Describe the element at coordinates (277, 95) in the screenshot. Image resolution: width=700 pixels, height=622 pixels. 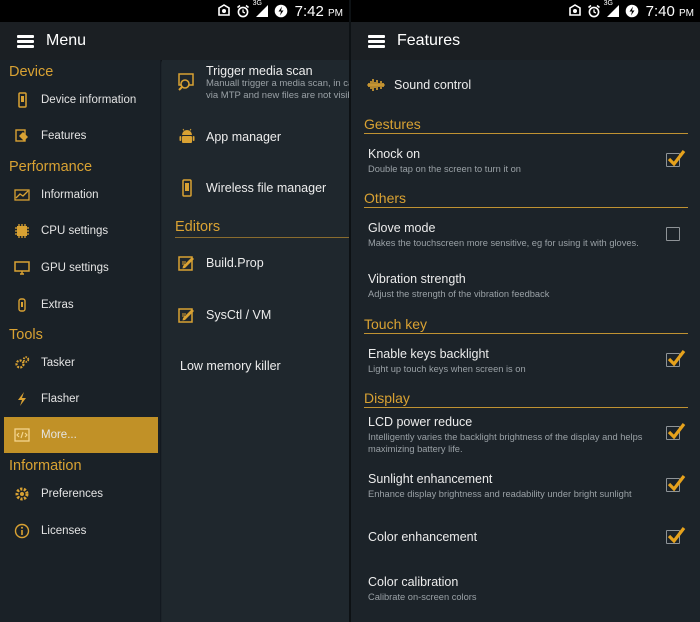
I see `item-subtitle: via MTP and new files are not visib` at that location.